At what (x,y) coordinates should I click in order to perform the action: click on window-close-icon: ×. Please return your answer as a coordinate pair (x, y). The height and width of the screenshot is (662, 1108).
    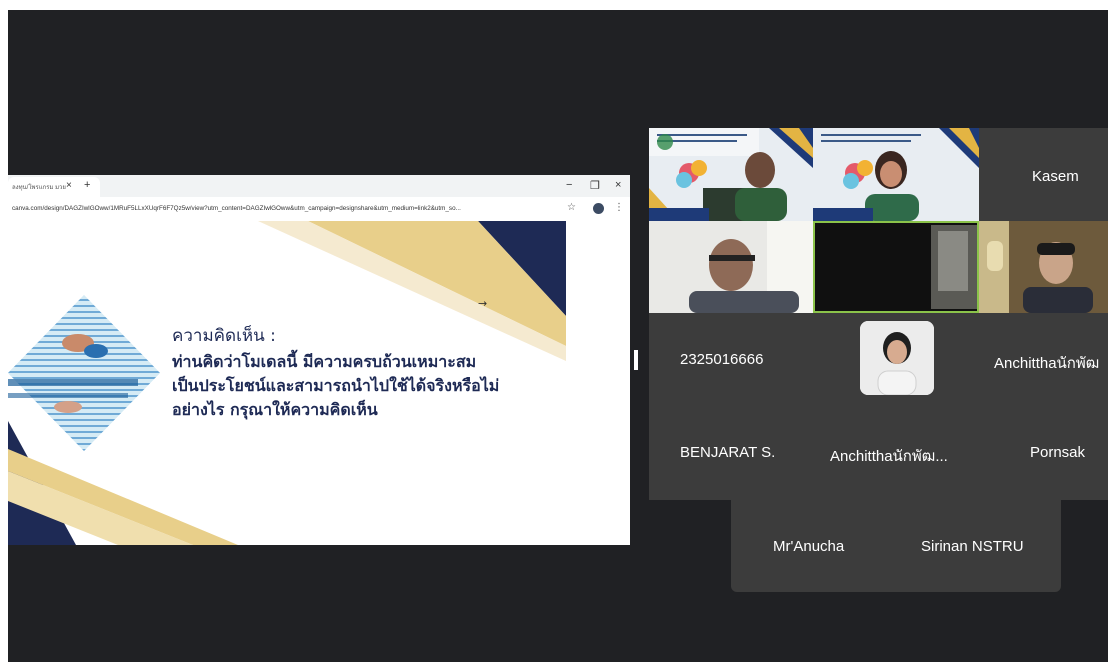
    Looking at the image, I should click on (618, 185).